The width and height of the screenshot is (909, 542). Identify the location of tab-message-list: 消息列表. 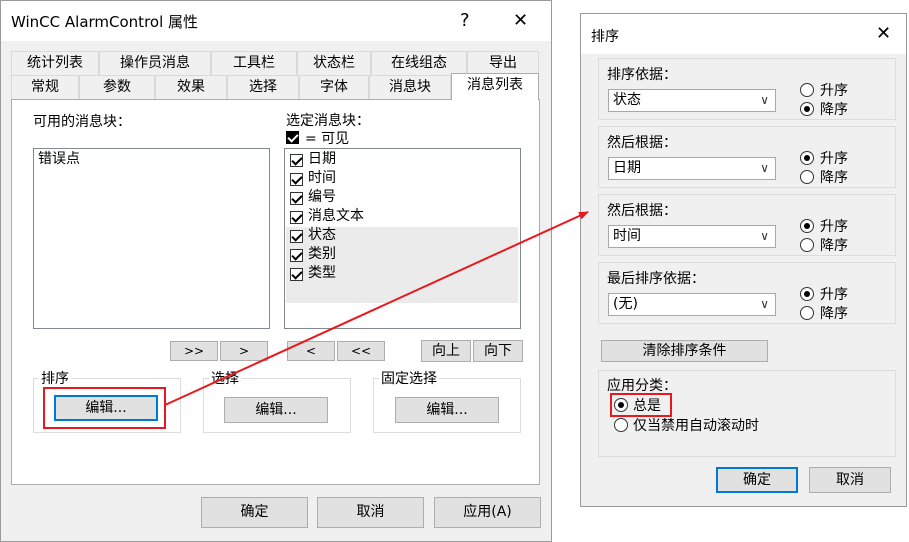
(495, 86).